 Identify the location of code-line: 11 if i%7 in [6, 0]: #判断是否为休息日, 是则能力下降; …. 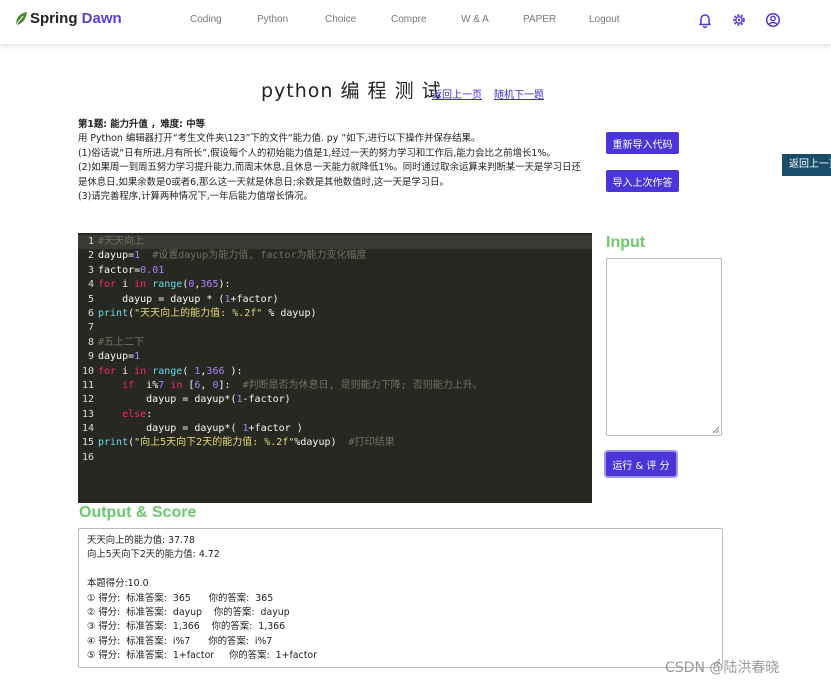
(282, 385).